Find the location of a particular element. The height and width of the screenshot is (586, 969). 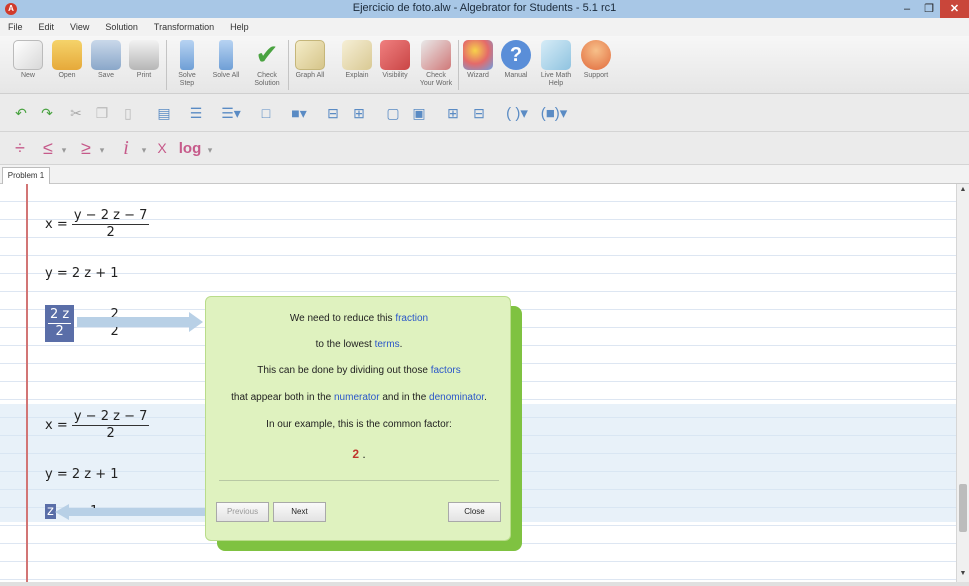

menu-edit: Edit is located at coordinates (47, 27).